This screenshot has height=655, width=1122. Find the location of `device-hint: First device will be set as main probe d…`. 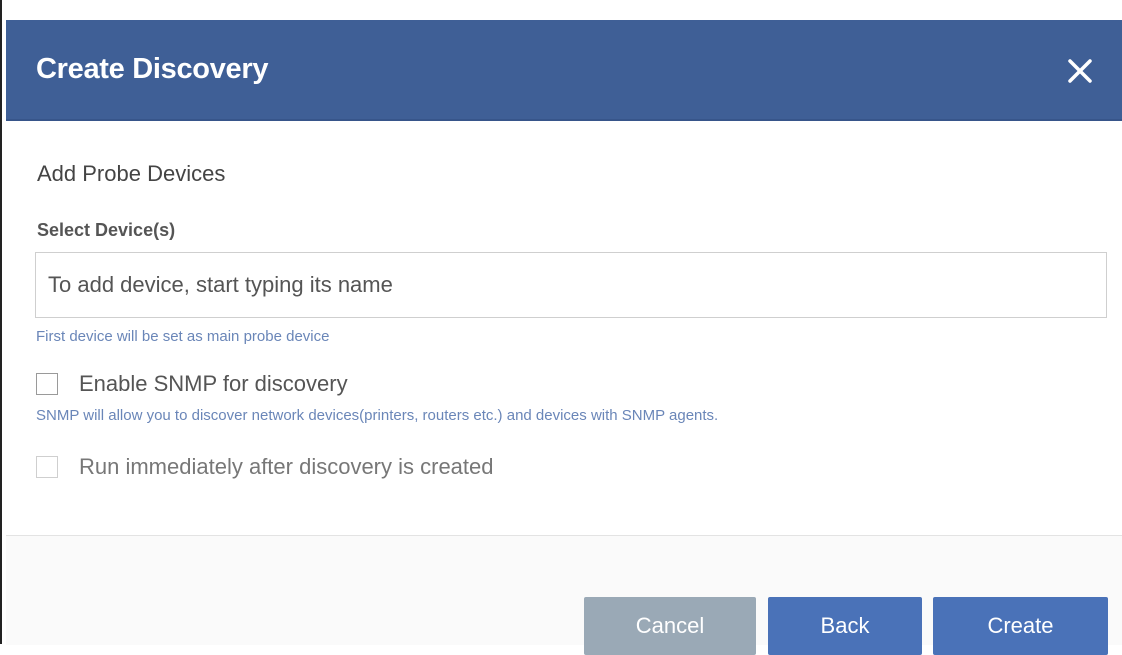

device-hint: First device will be set as main probe d… is located at coordinates (183, 336).